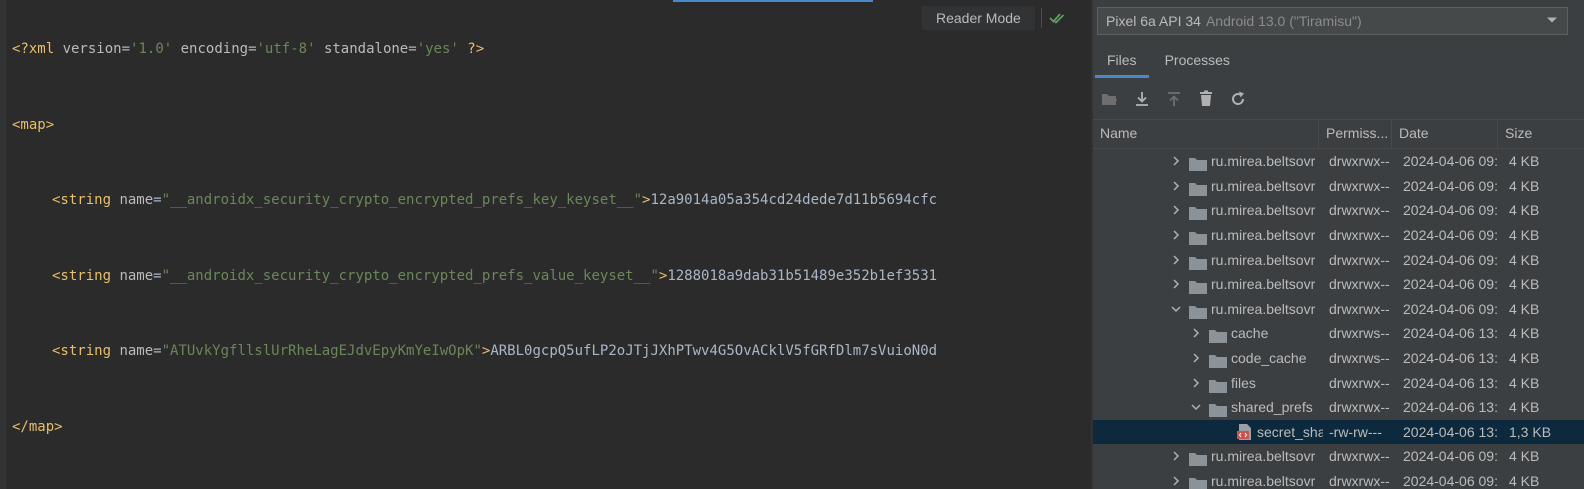  What do you see at coordinates (1057, 18) in the screenshot?
I see `double-check-icon` at bounding box center [1057, 18].